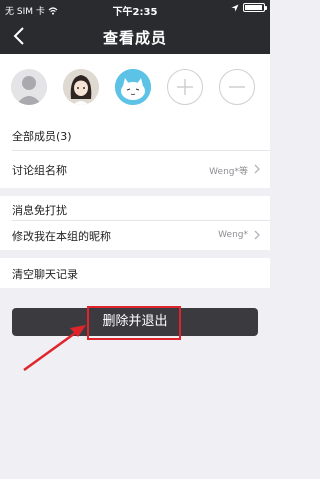 This screenshot has height=479, width=320. Describe the element at coordinates (135, 135) in the screenshot. I see `all-members-row: 全部成员(3)` at that location.